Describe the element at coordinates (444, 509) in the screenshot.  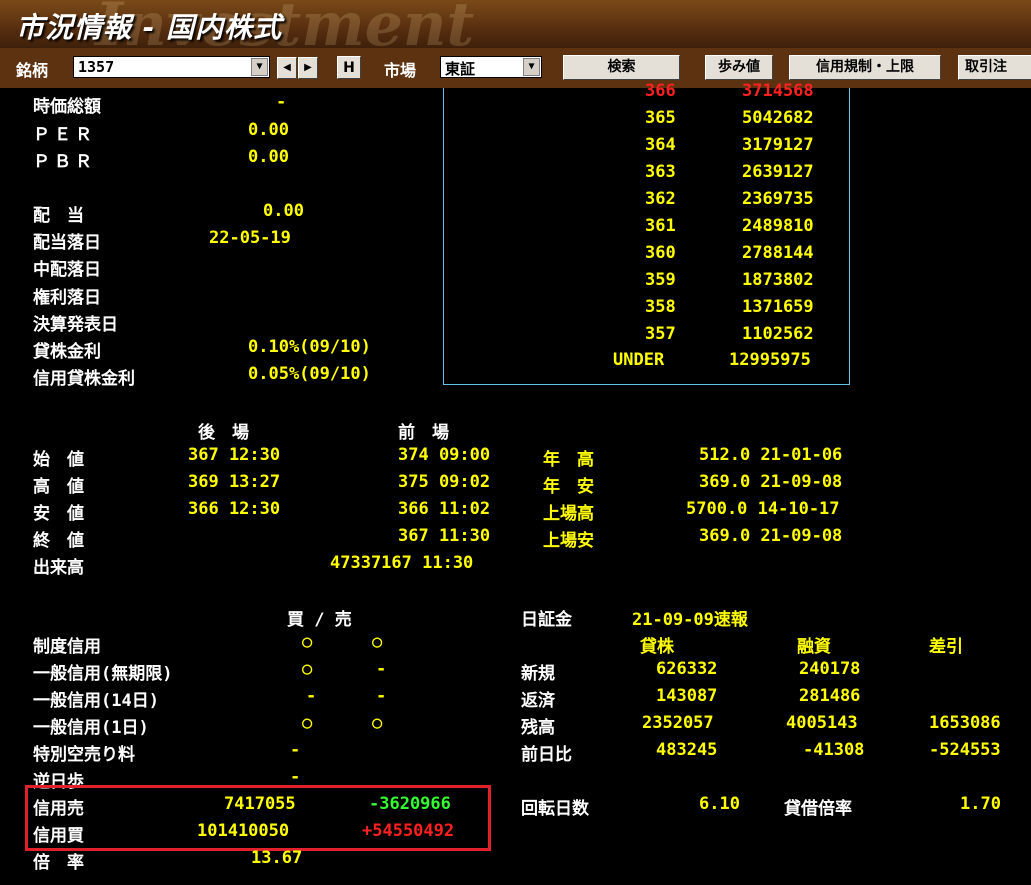
I see `low-am-value: 366 11:02` at that location.